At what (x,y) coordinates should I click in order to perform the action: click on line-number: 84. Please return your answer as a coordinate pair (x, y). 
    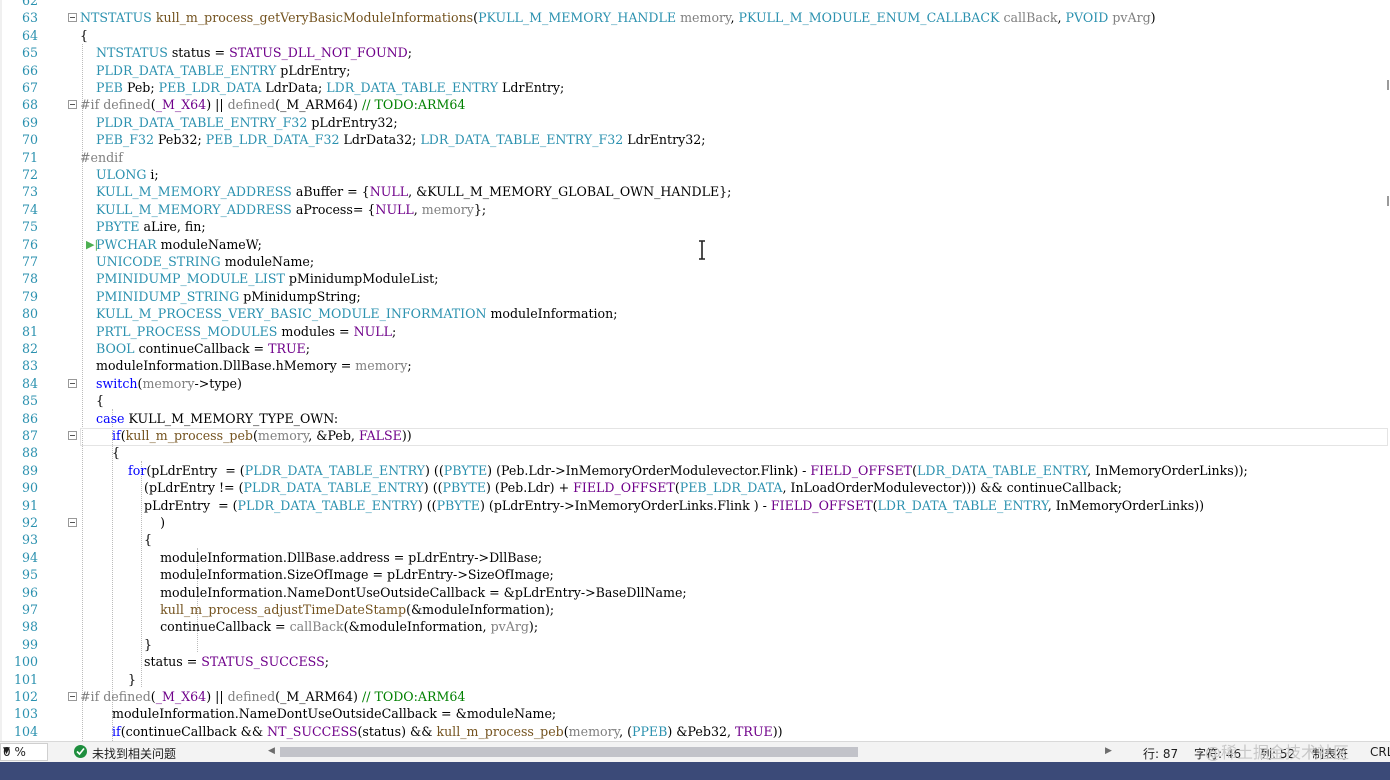
    Looking at the image, I should click on (29, 383).